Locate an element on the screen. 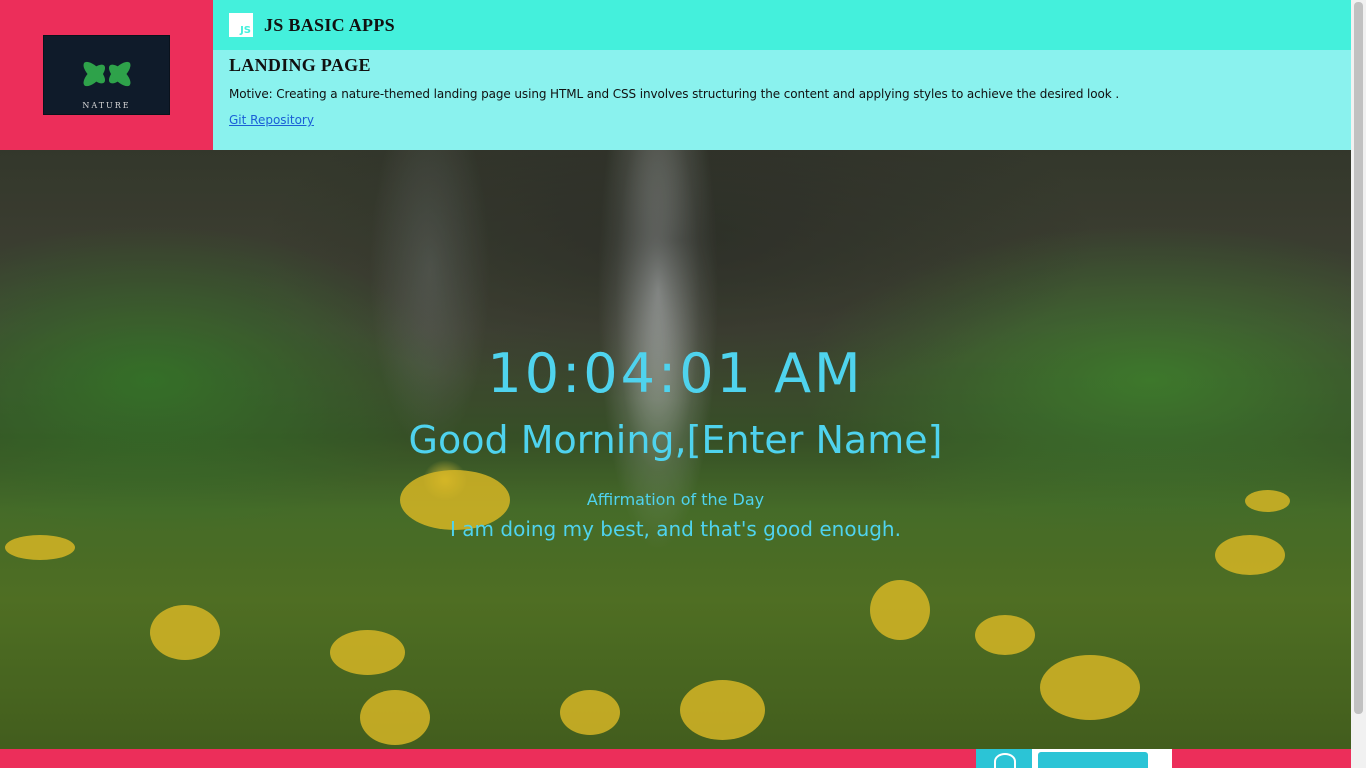 The image size is (1366, 768). js-badge-text: JS is located at coordinates (245, 30).